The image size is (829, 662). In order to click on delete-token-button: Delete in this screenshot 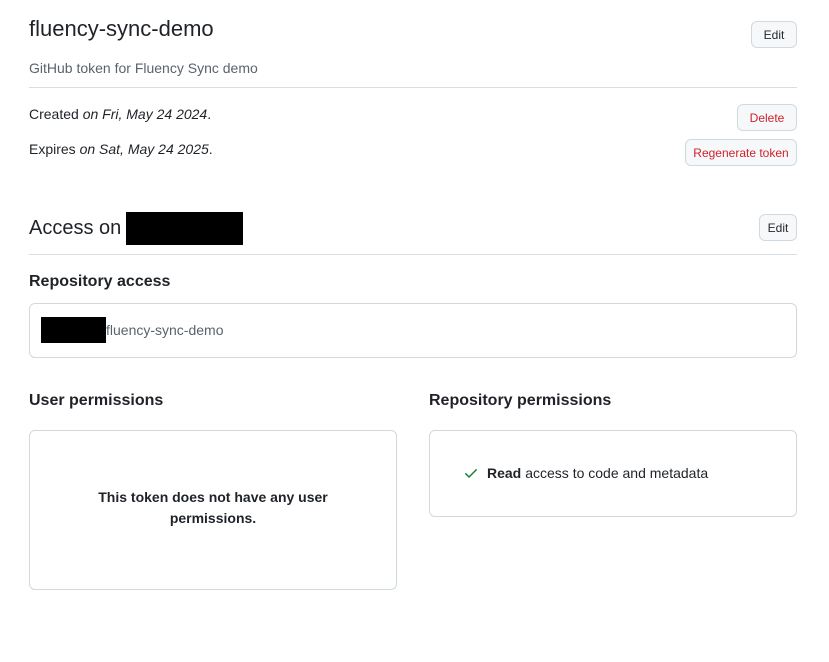, I will do `click(767, 117)`.